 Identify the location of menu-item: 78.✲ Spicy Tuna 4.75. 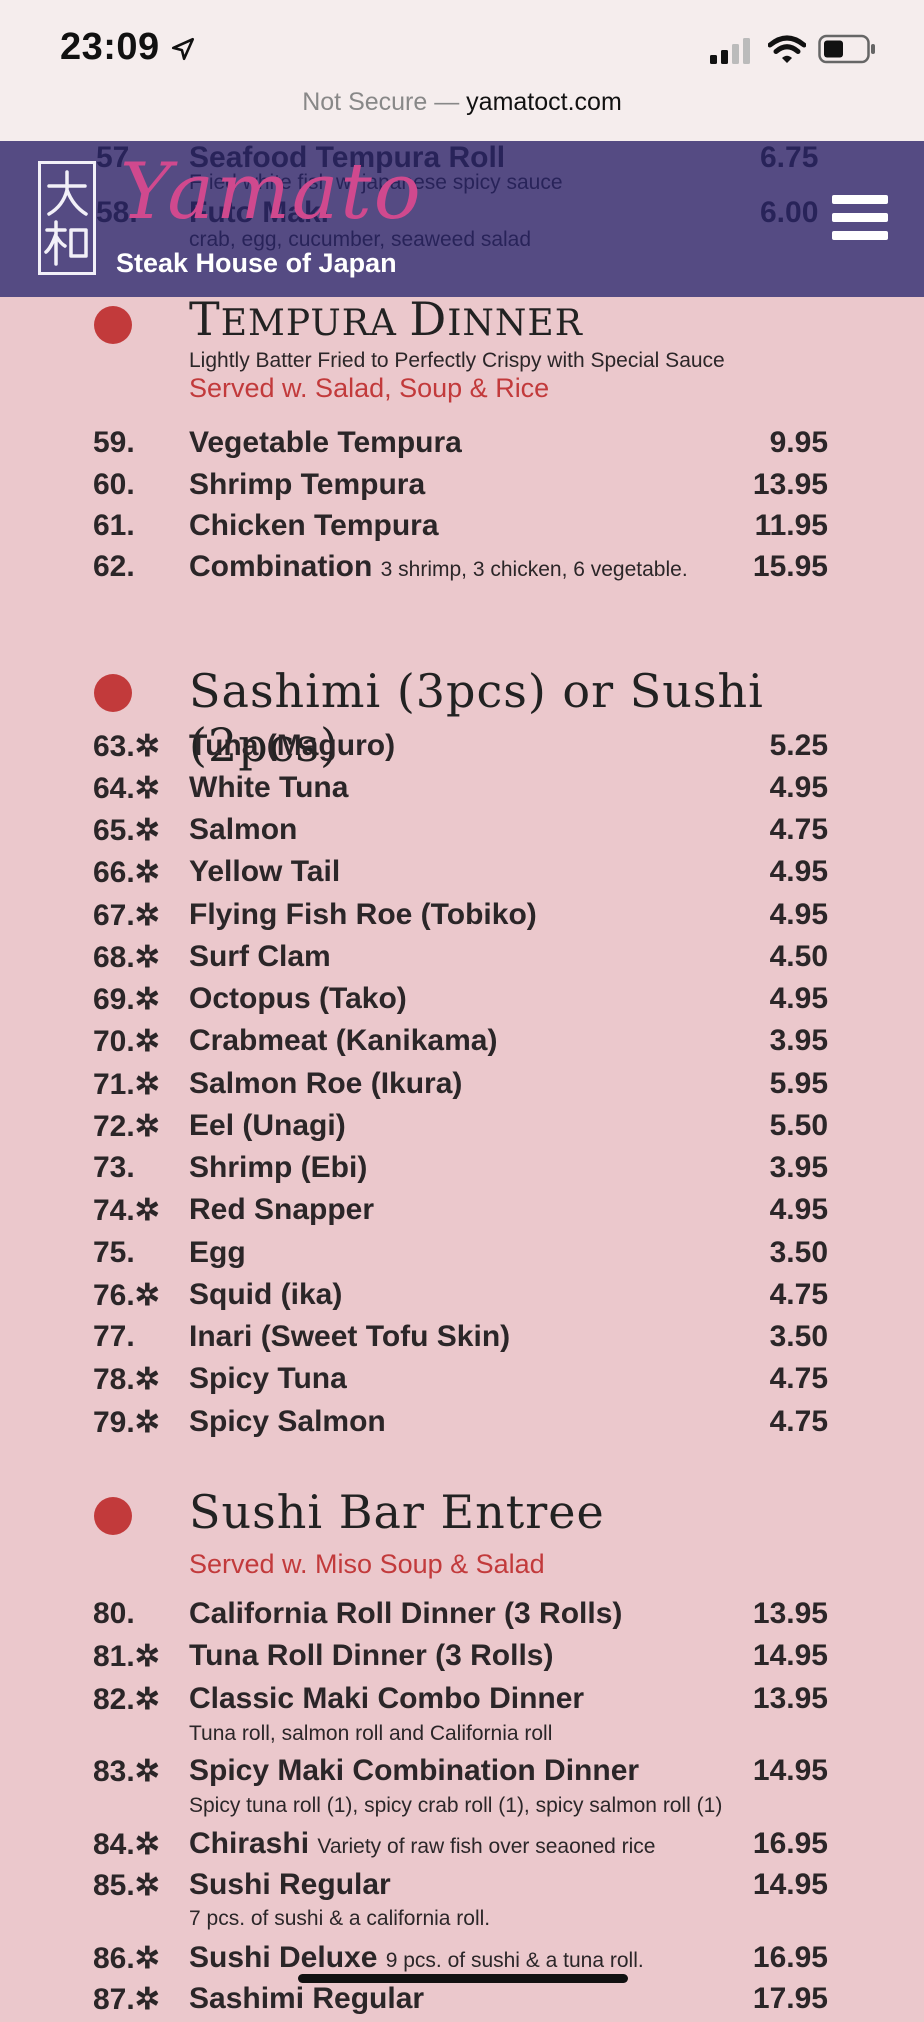
(460, 1379).